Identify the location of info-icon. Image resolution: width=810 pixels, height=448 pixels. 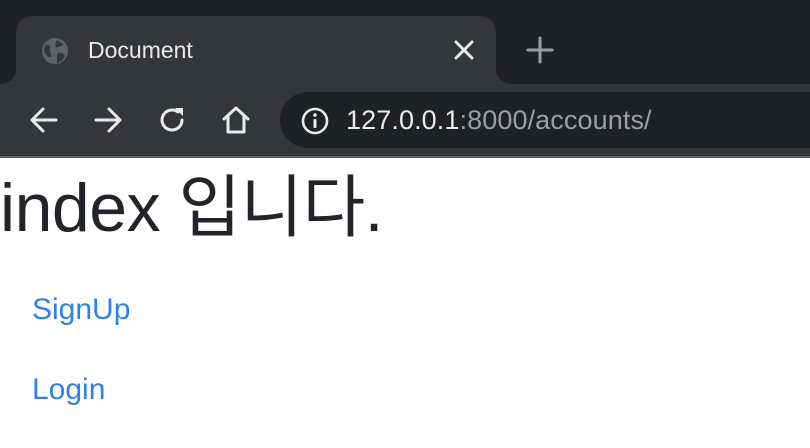
(315, 121).